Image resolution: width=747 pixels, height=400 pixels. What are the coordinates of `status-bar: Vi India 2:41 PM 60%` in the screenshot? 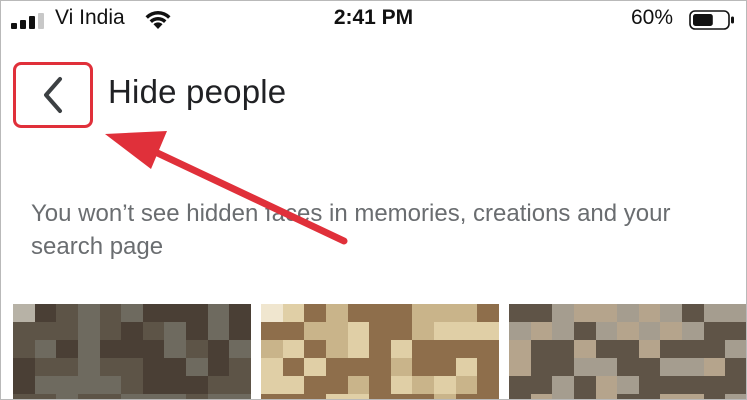 It's located at (373, 20).